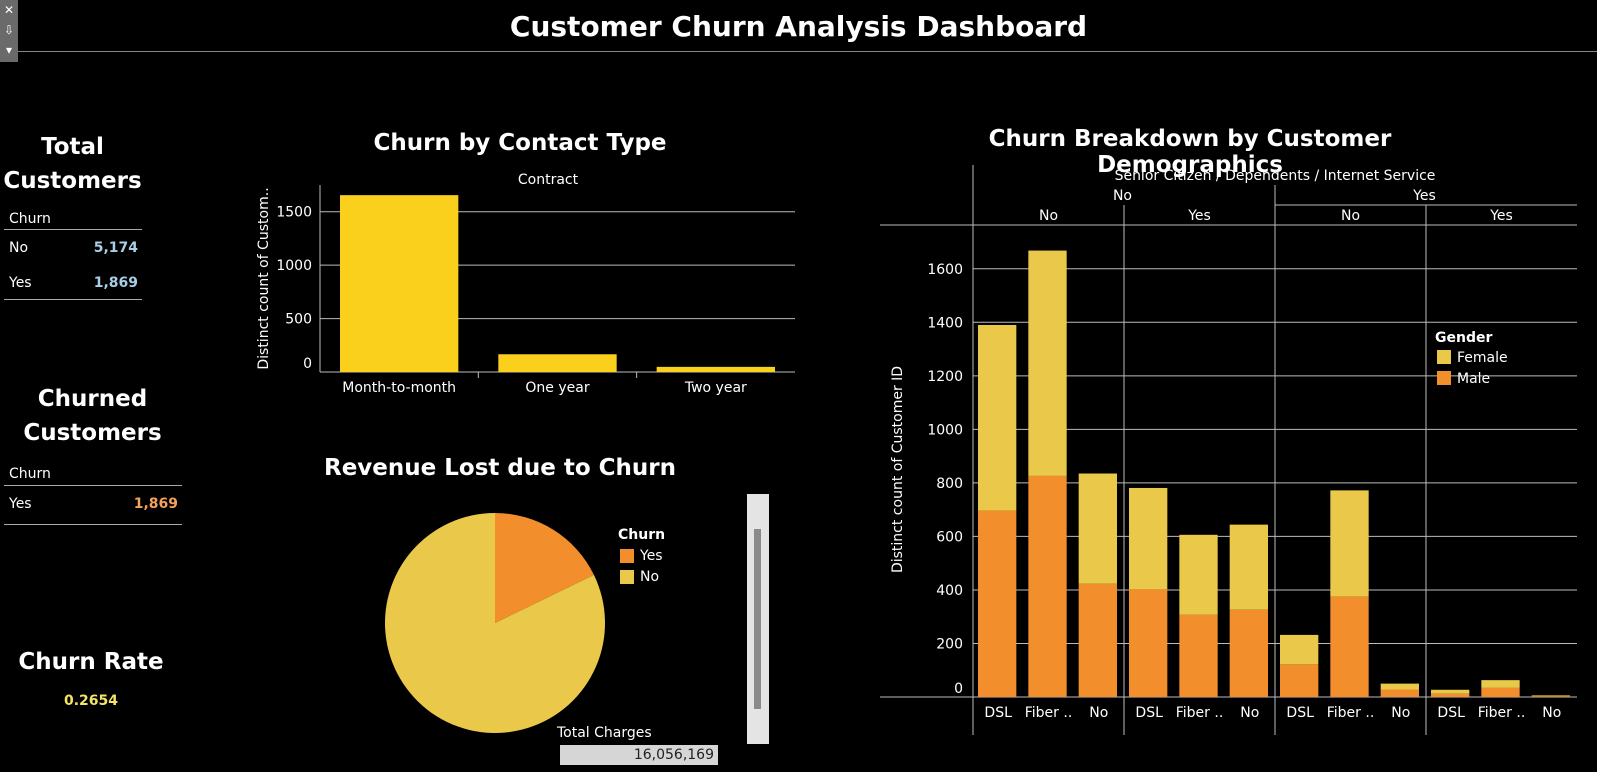 The image size is (1597, 772). What do you see at coordinates (650, 577) in the screenshot?
I see `legend-label-no: No` at bounding box center [650, 577].